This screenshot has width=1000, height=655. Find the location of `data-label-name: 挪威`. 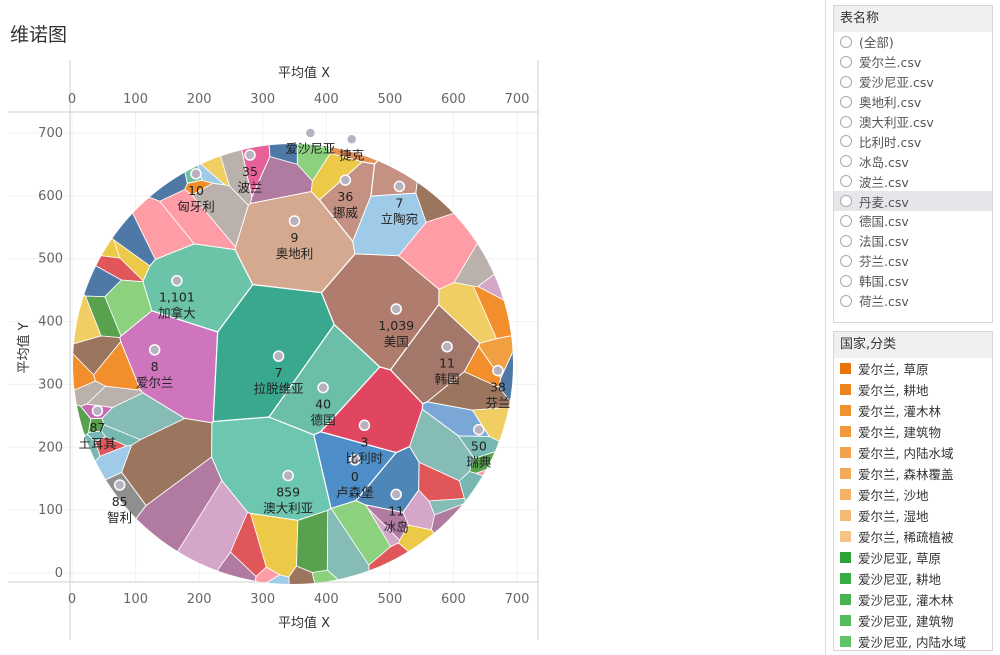

data-label-name: 挪威 is located at coordinates (346, 212).